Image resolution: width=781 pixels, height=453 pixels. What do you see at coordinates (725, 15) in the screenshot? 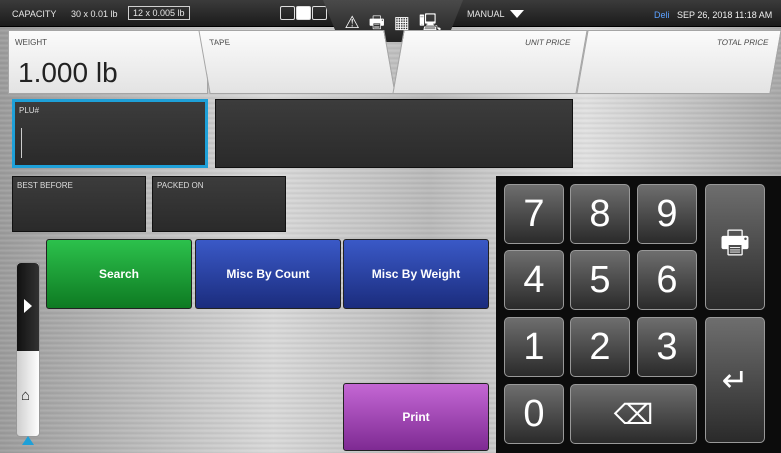
I see `datetime-label: SEP 26, 2018 11:18 AM` at bounding box center [725, 15].